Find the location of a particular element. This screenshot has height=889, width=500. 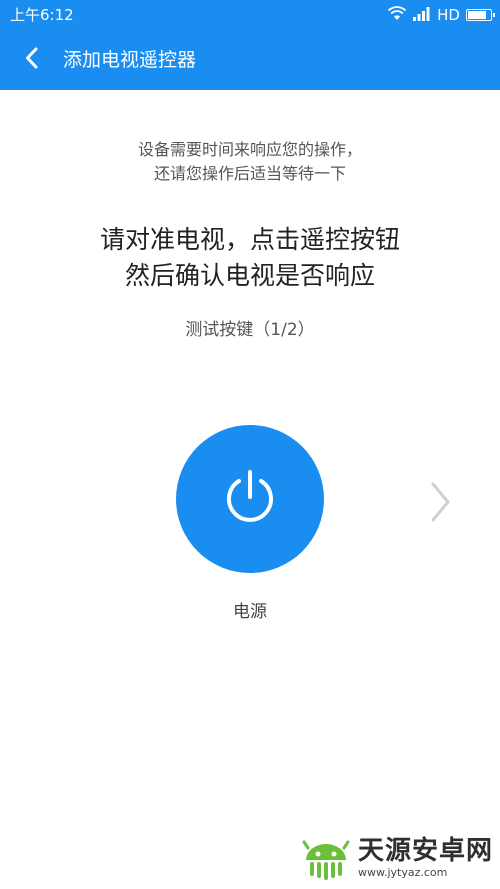

back-button is located at coordinates (32, 60).